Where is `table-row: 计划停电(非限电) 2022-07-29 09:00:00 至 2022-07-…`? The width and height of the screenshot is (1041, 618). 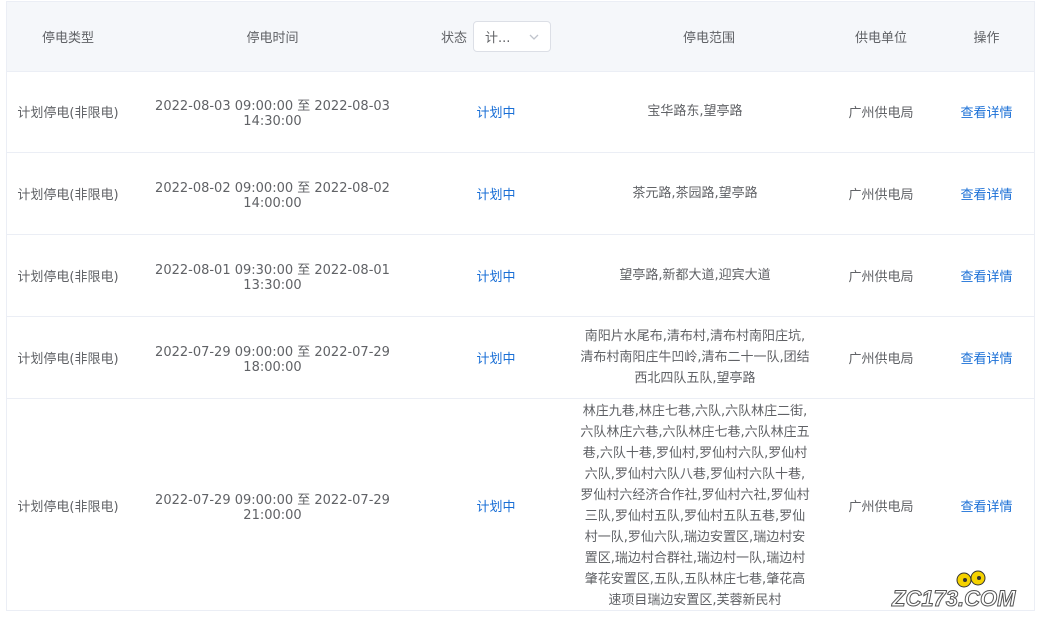 table-row: 计划停电(非限电) 2022-07-29 09:00:00 至 2022-07-… is located at coordinates (520, 358).